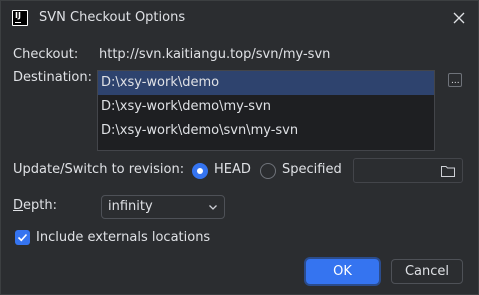 The width and height of the screenshot is (479, 295). What do you see at coordinates (266, 83) in the screenshot?
I see `destination-item-selected: D:\xsy-work\demo` at bounding box center [266, 83].